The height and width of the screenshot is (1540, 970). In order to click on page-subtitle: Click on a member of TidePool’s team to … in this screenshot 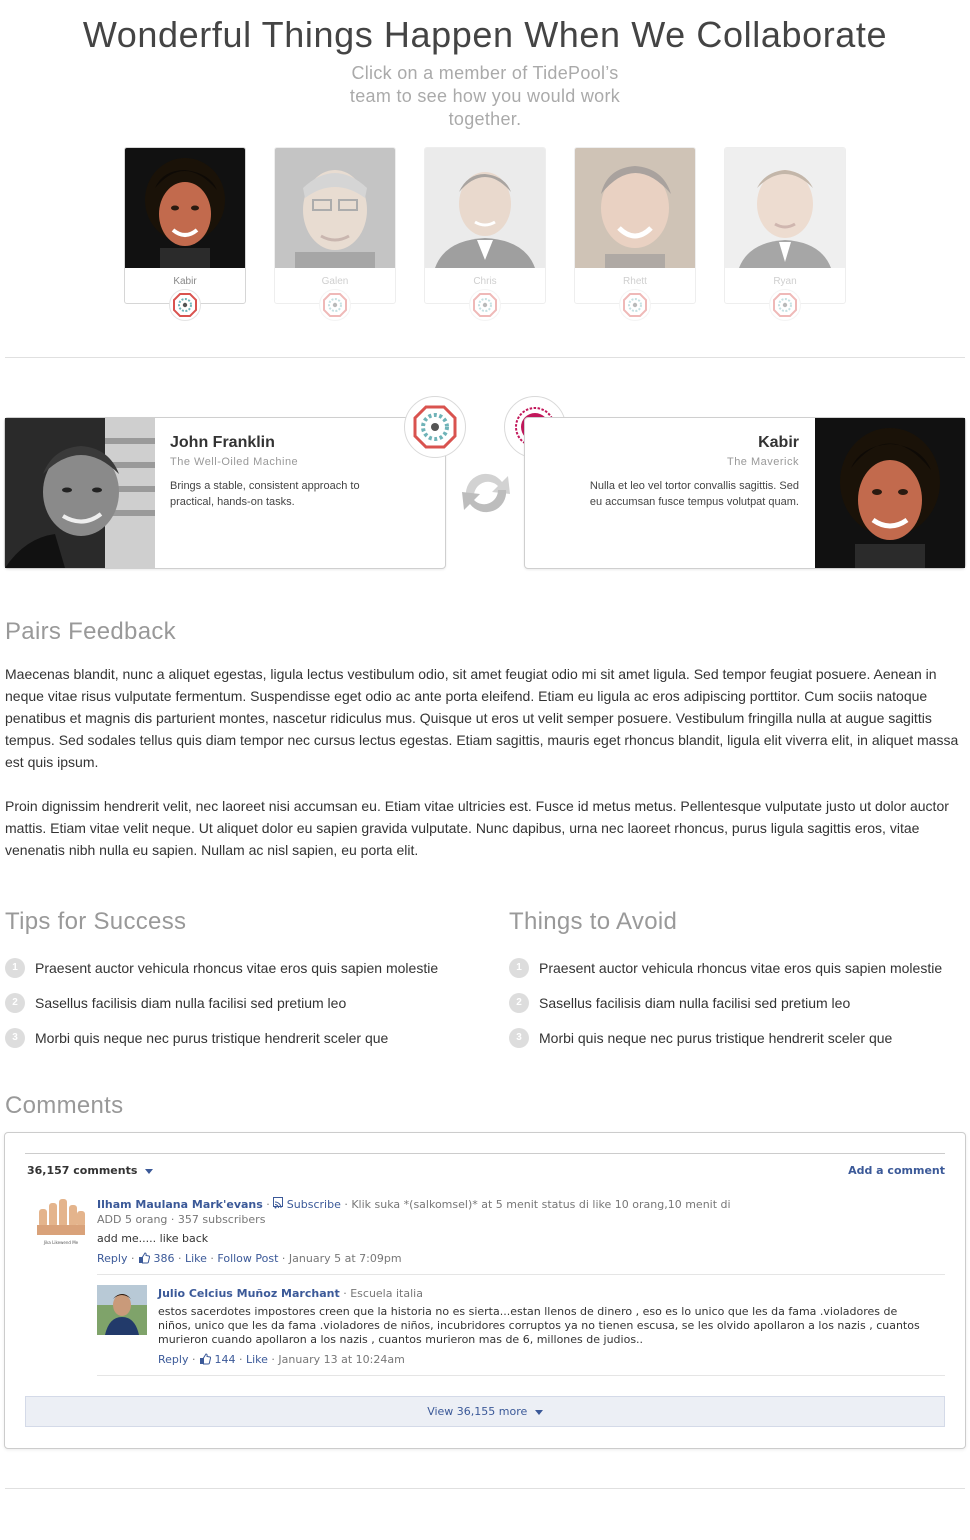, I will do `click(485, 96)`.